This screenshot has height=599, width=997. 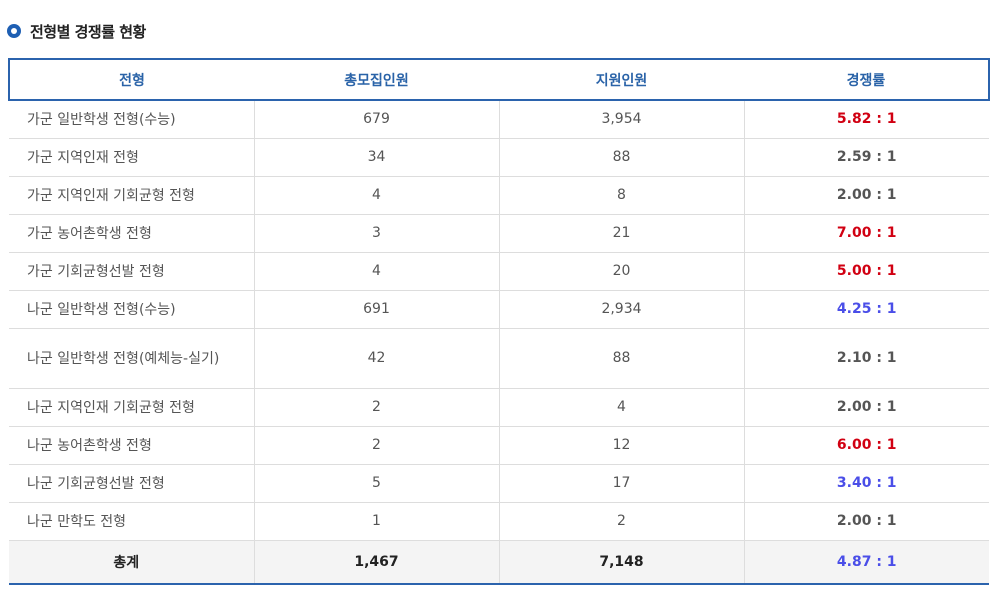 What do you see at coordinates (621, 445) in the screenshot?
I see `cell-applicants: 12` at bounding box center [621, 445].